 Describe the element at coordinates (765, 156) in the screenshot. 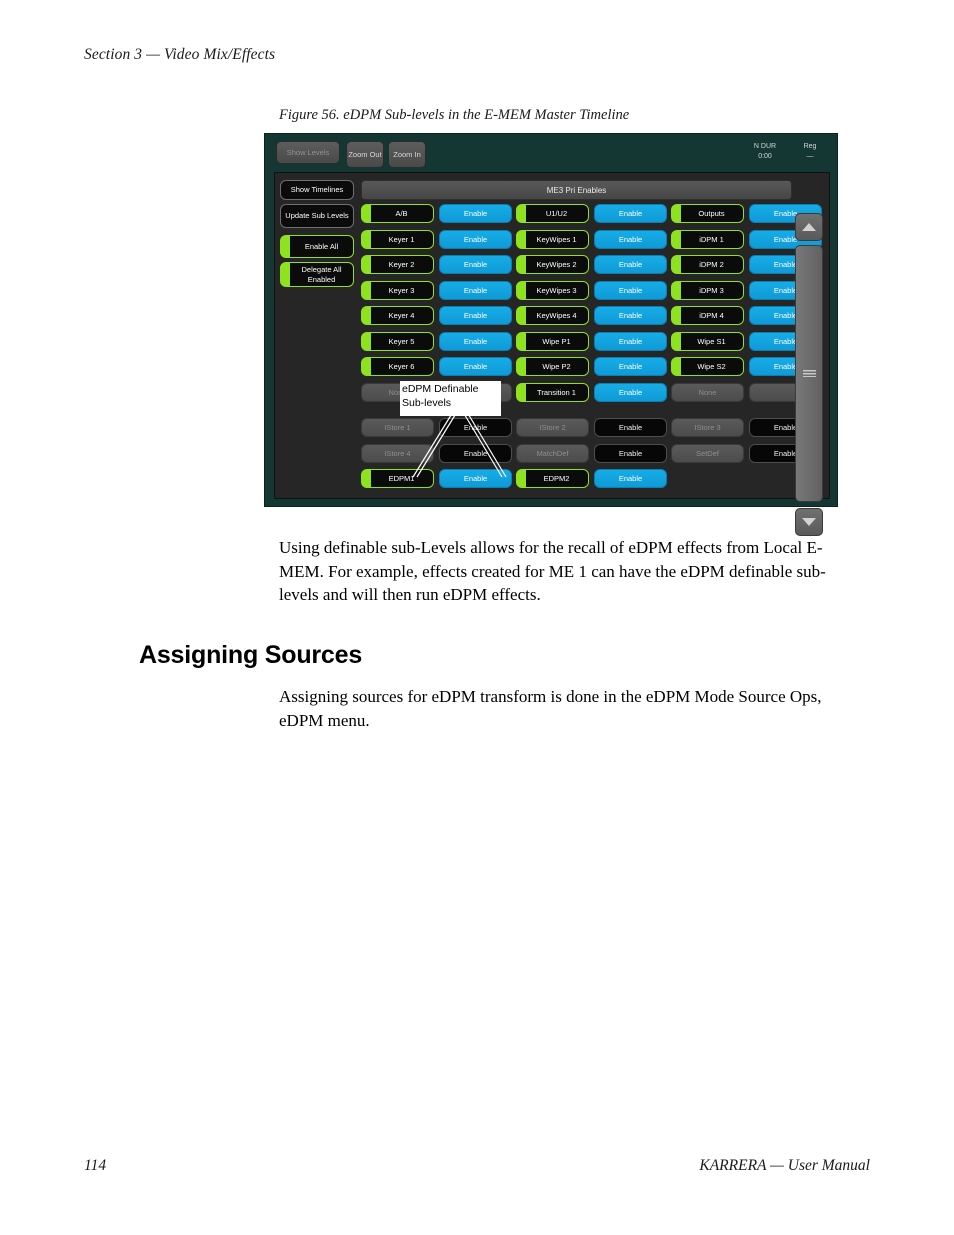

I see `duration-value: 0:00` at that location.